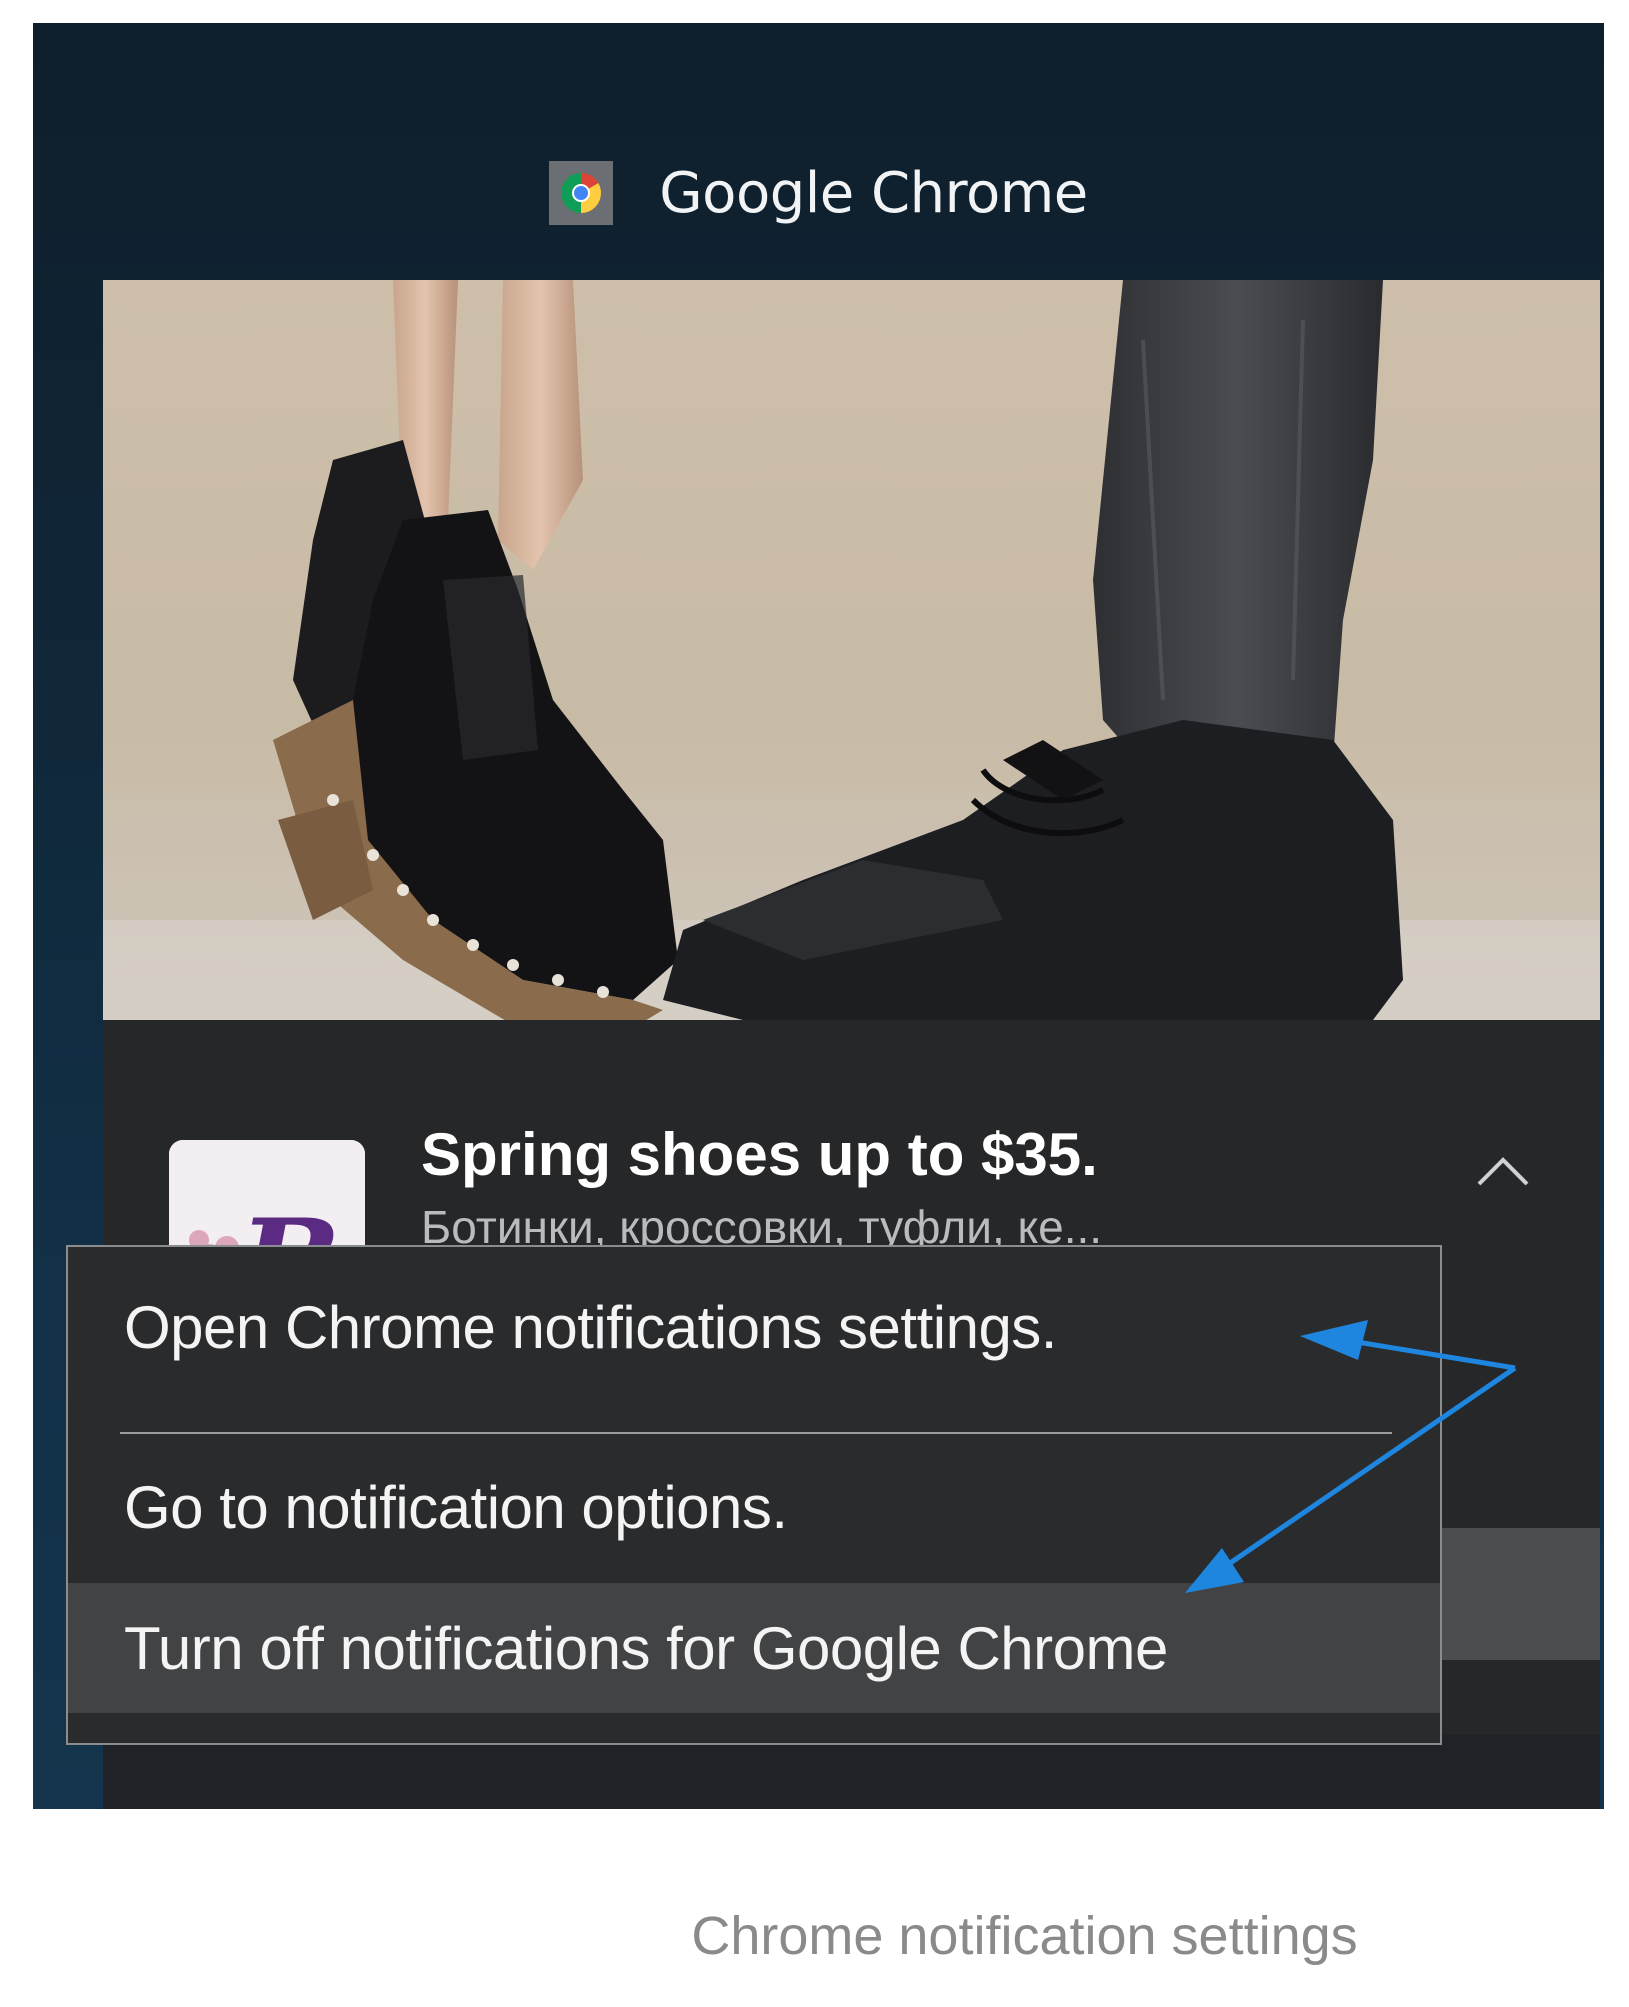 This screenshot has width=1629, height=2007. What do you see at coordinates (873, 193) in the screenshot?
I see `app-name-label: Google Chrome` at bounding box center [873, 193].